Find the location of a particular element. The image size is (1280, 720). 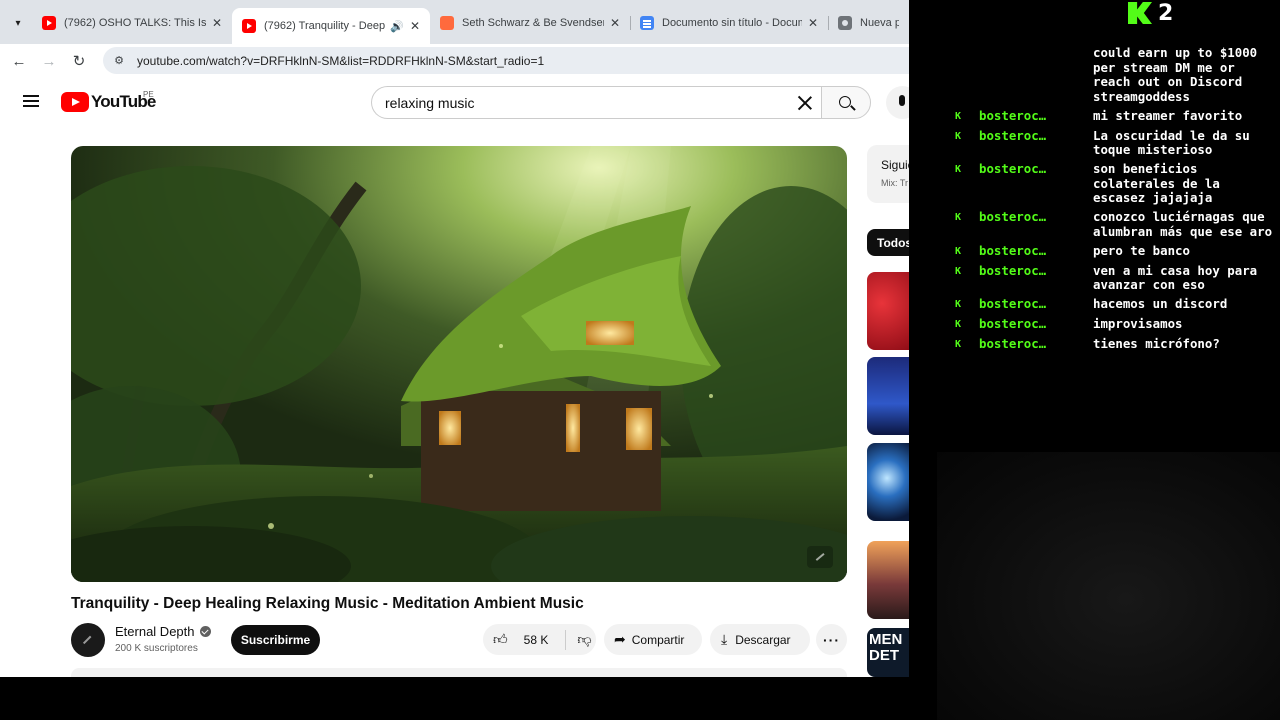

chat-message: Kbosteroc… tienes micrófono? is located at coordinates (1115, 344).